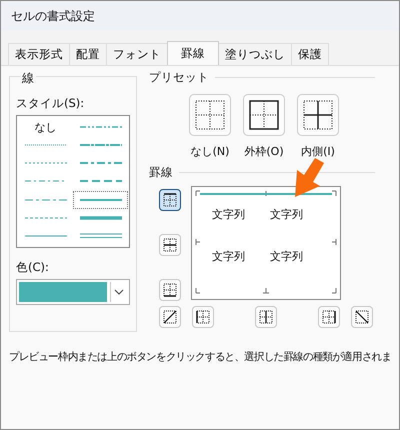  Describe the element at coordinates (193, 53) in the screenshot. I see `tab: 罫線` at that location.